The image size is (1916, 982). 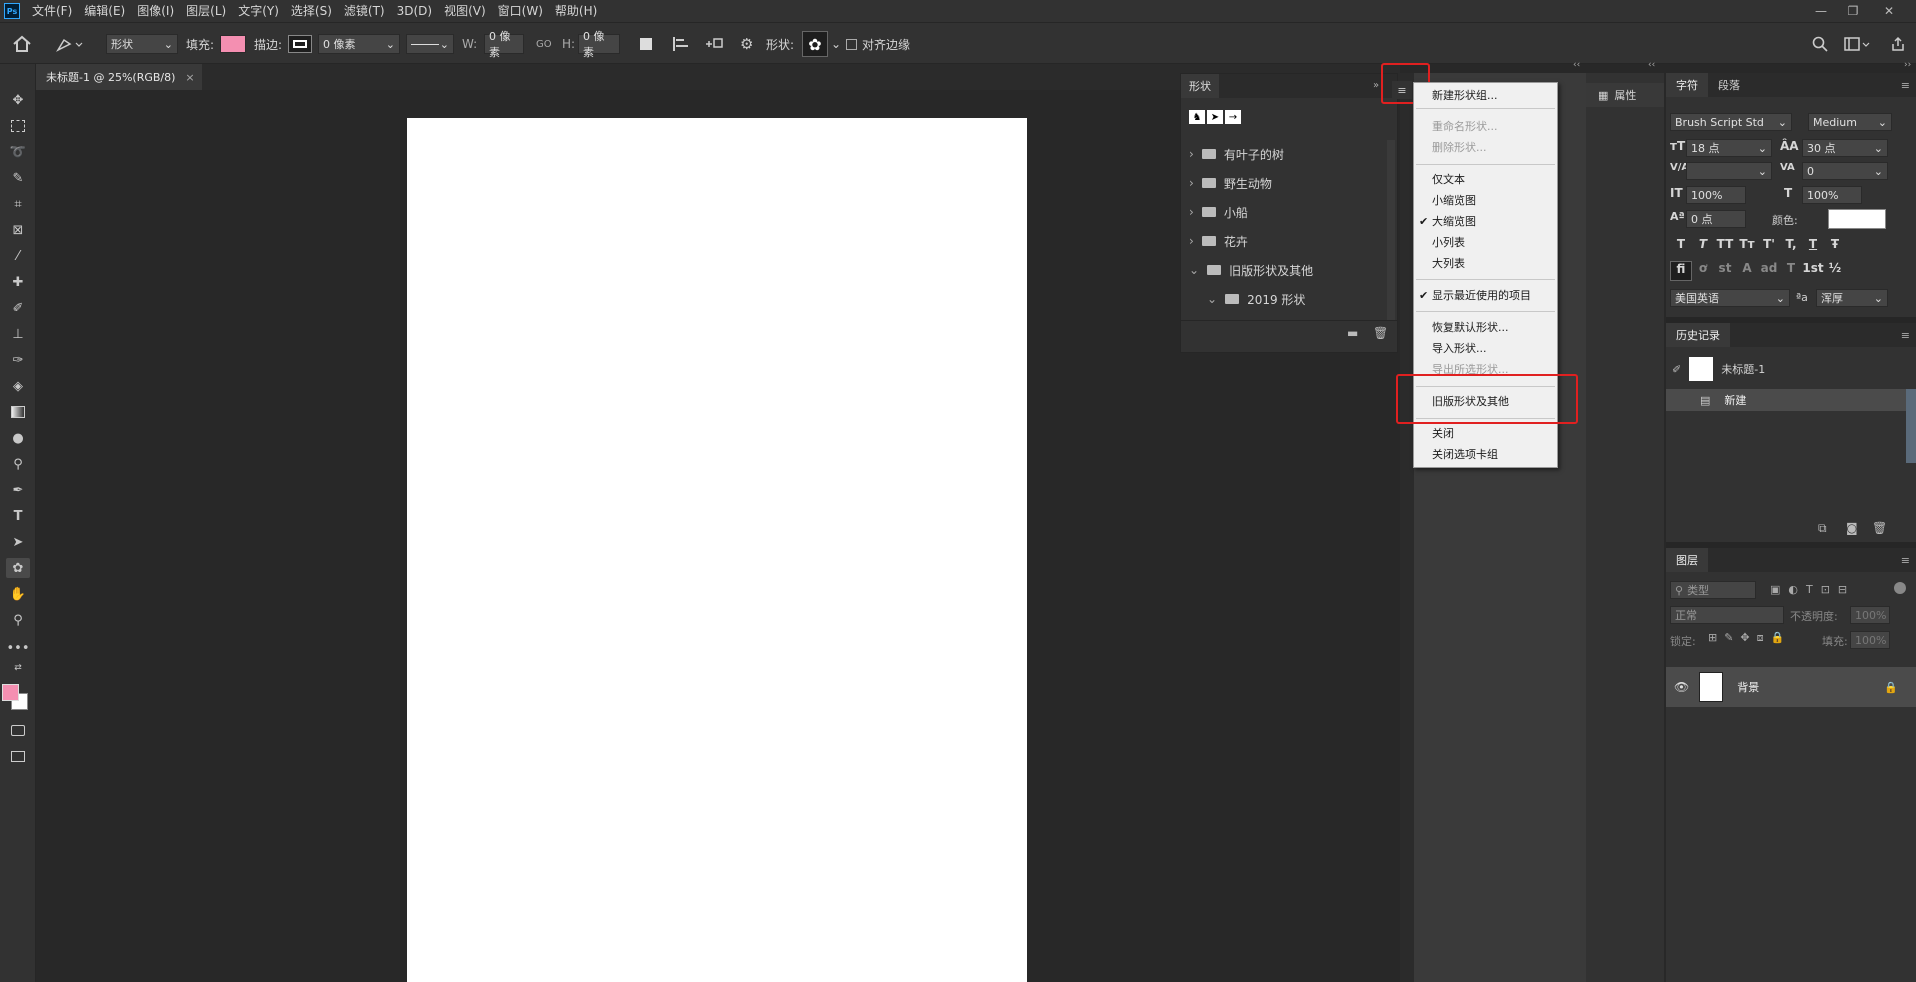 I want to click on expand-panels-icon: ››, so click(x=1907, y=65).